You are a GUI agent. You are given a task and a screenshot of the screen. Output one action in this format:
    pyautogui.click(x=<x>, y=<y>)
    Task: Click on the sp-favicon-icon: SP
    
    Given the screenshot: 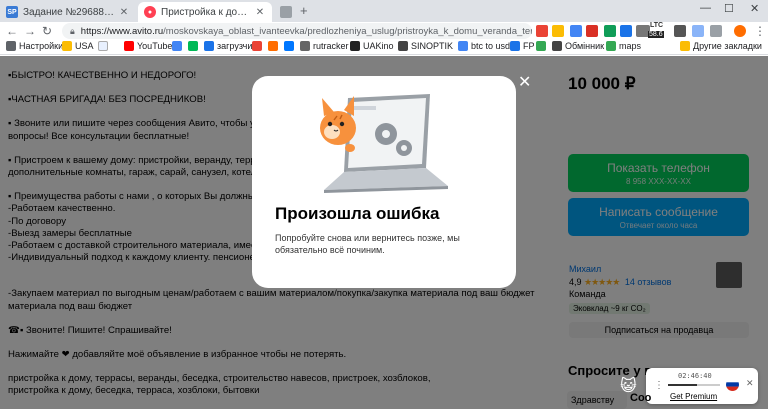 What is the action you would take?
    pyautogui.click(x=12, y=12)
    